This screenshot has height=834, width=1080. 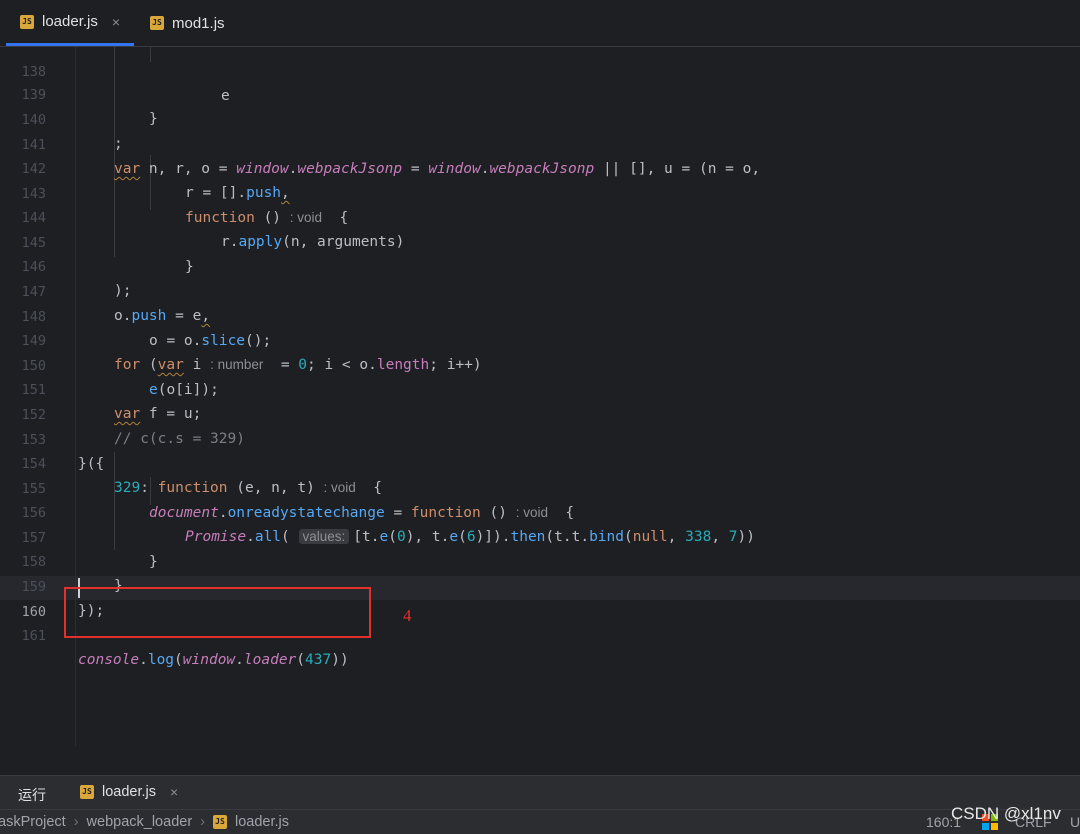 What do you see at coordinates (540, 290) in the screenshot?
I see `code-line: 147 o.push = e,` at bounding box center [540, 290].